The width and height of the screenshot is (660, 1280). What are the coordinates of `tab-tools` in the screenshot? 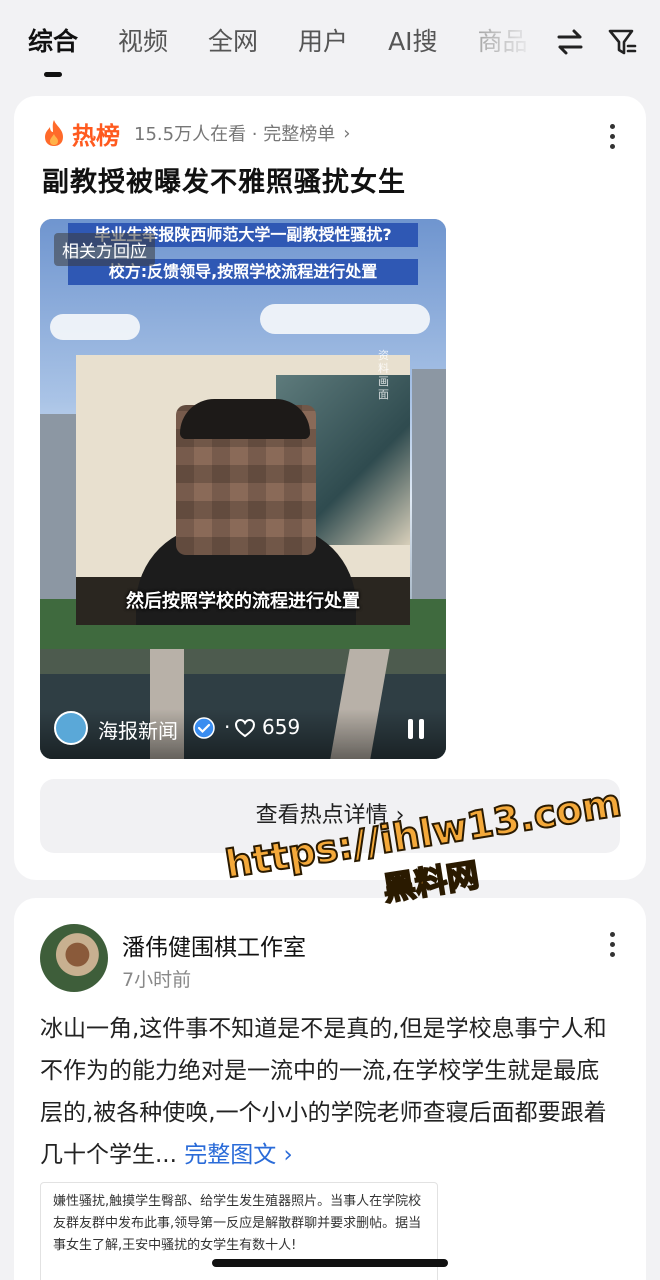 It's located at (596, 42).